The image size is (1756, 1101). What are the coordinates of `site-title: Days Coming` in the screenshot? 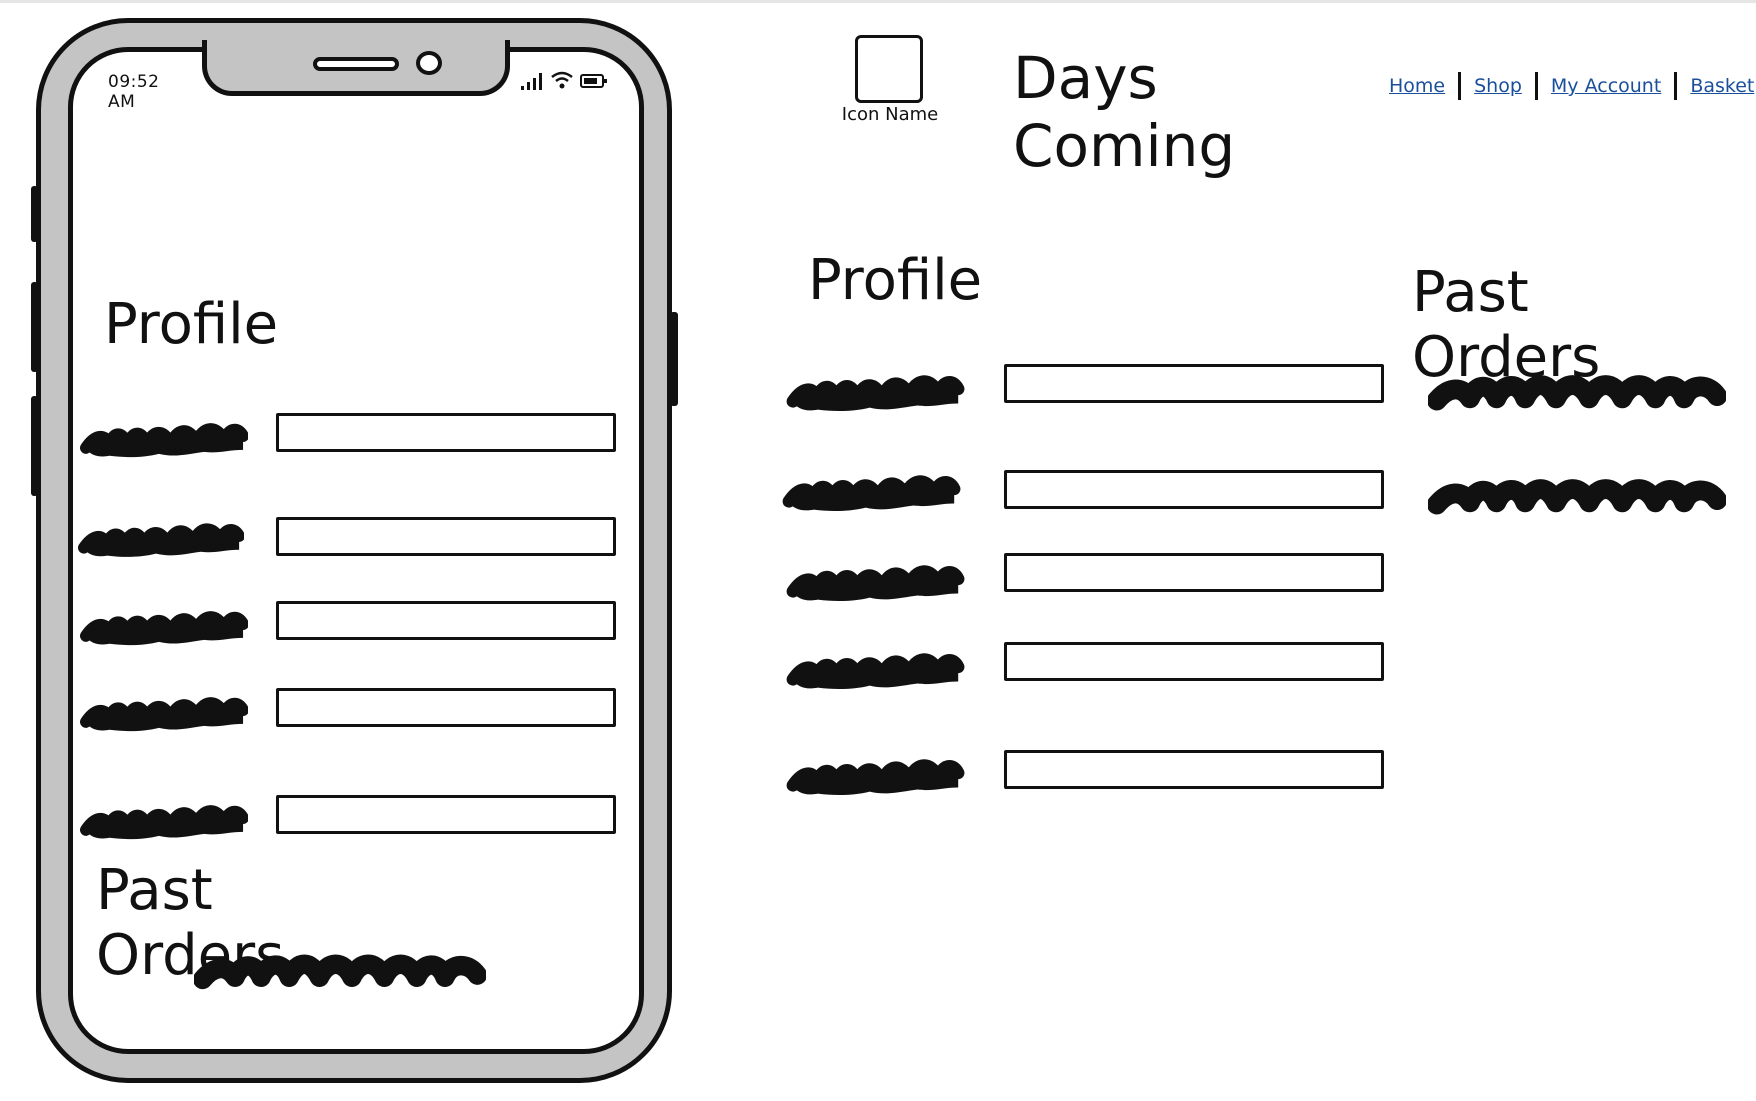 It's located at (1124, 112).